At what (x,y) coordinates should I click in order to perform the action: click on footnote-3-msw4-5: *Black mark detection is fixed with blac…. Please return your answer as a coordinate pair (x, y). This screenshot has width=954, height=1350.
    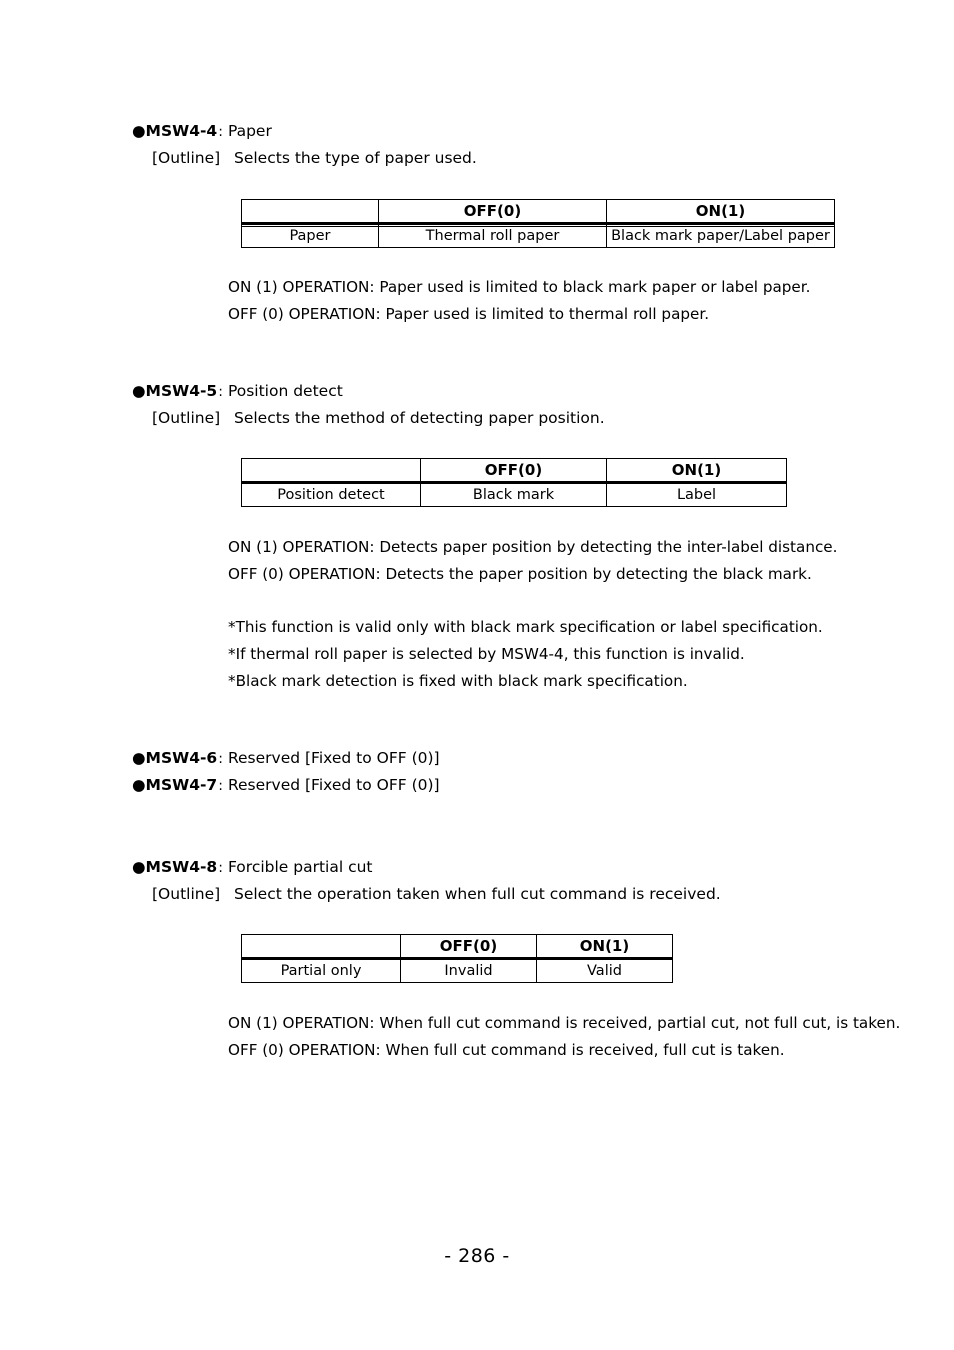
    Looking at the image, I should click on (458, 681).